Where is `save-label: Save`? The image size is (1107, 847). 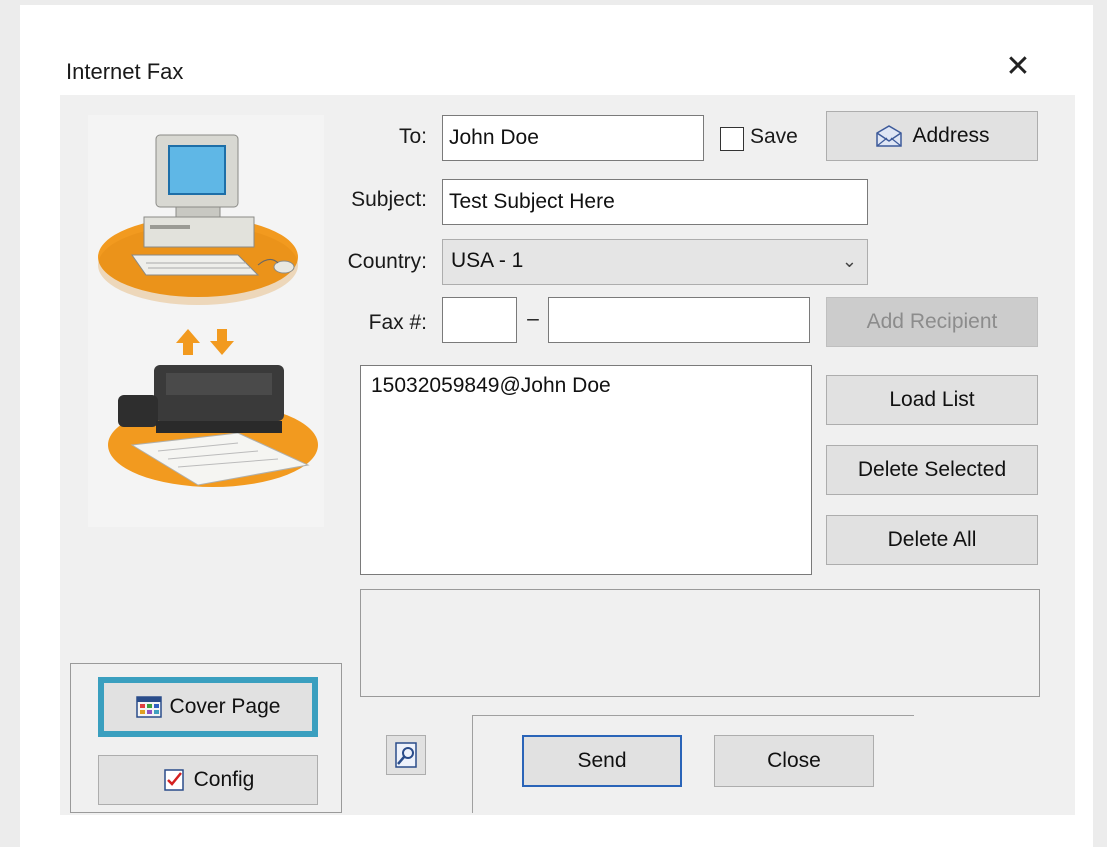 save-label: Save is located at coordinates (774, 136).